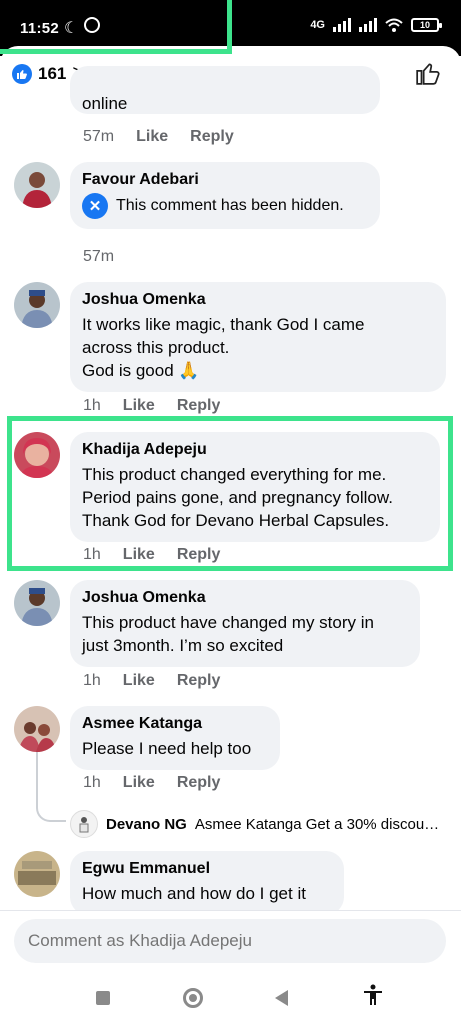  Describe the element at coordinates (207, 869) in the screenshot. I see `comment-author: Egwu Emmanuel` at that location.